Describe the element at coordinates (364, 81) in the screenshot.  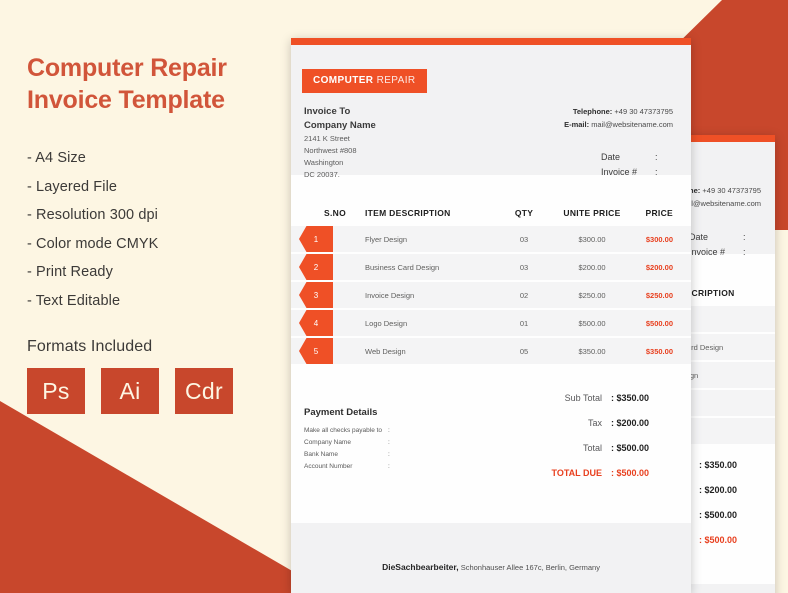
I see `brand-logo: COMPUTER REPAIR` at that location.